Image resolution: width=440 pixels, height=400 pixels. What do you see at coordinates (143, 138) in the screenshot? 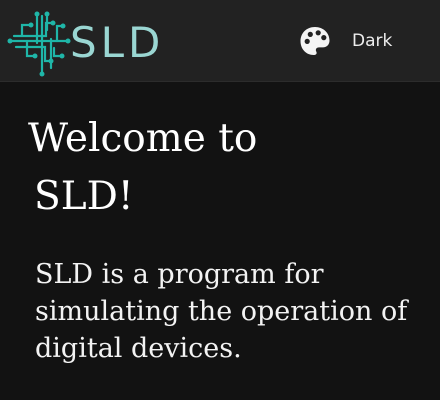
I see `title-line-1: Welcome to` at bounding box center [143, 138].